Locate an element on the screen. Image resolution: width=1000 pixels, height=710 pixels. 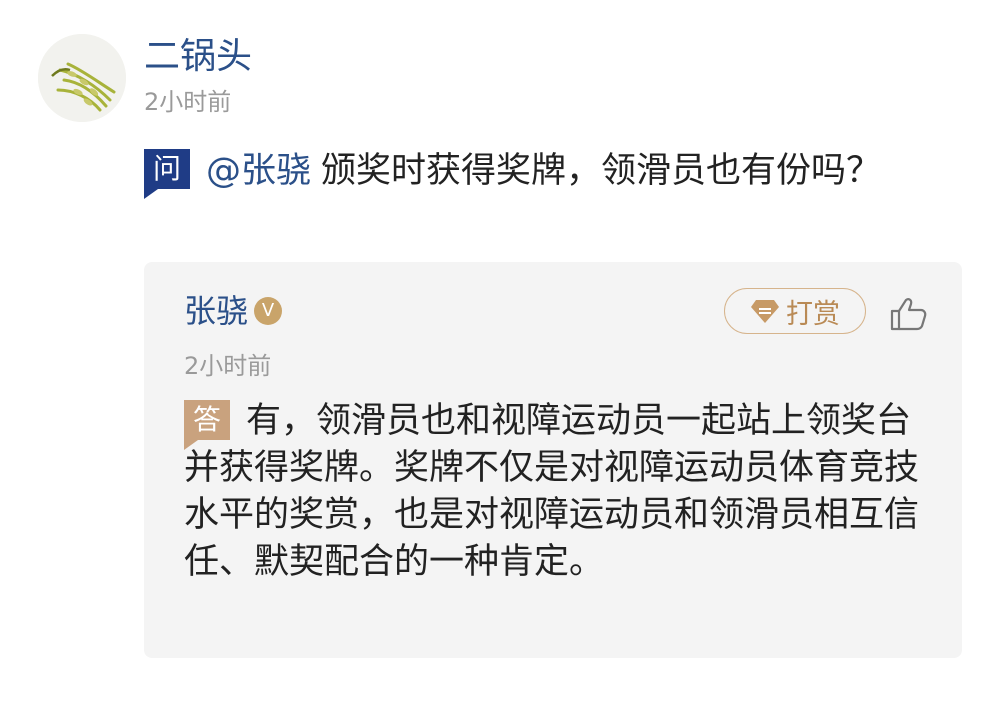
verified-v-icon: V is located at coordinates (268, 311).